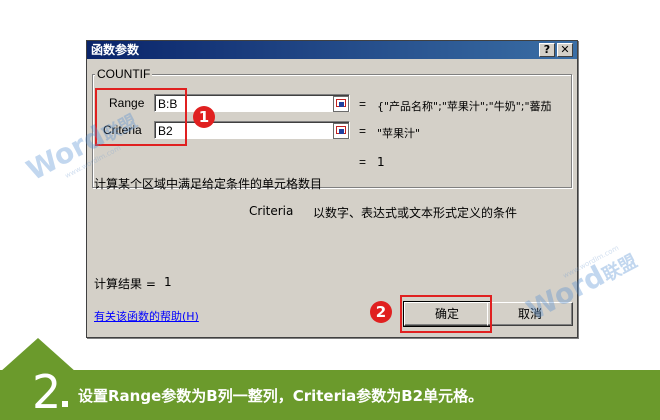 This screenshot has width=660, height=420. What do you see at coordinates (204, 117) in the screenshot?
I see `step-badge-1: 1` at bounding box center [204, 117].